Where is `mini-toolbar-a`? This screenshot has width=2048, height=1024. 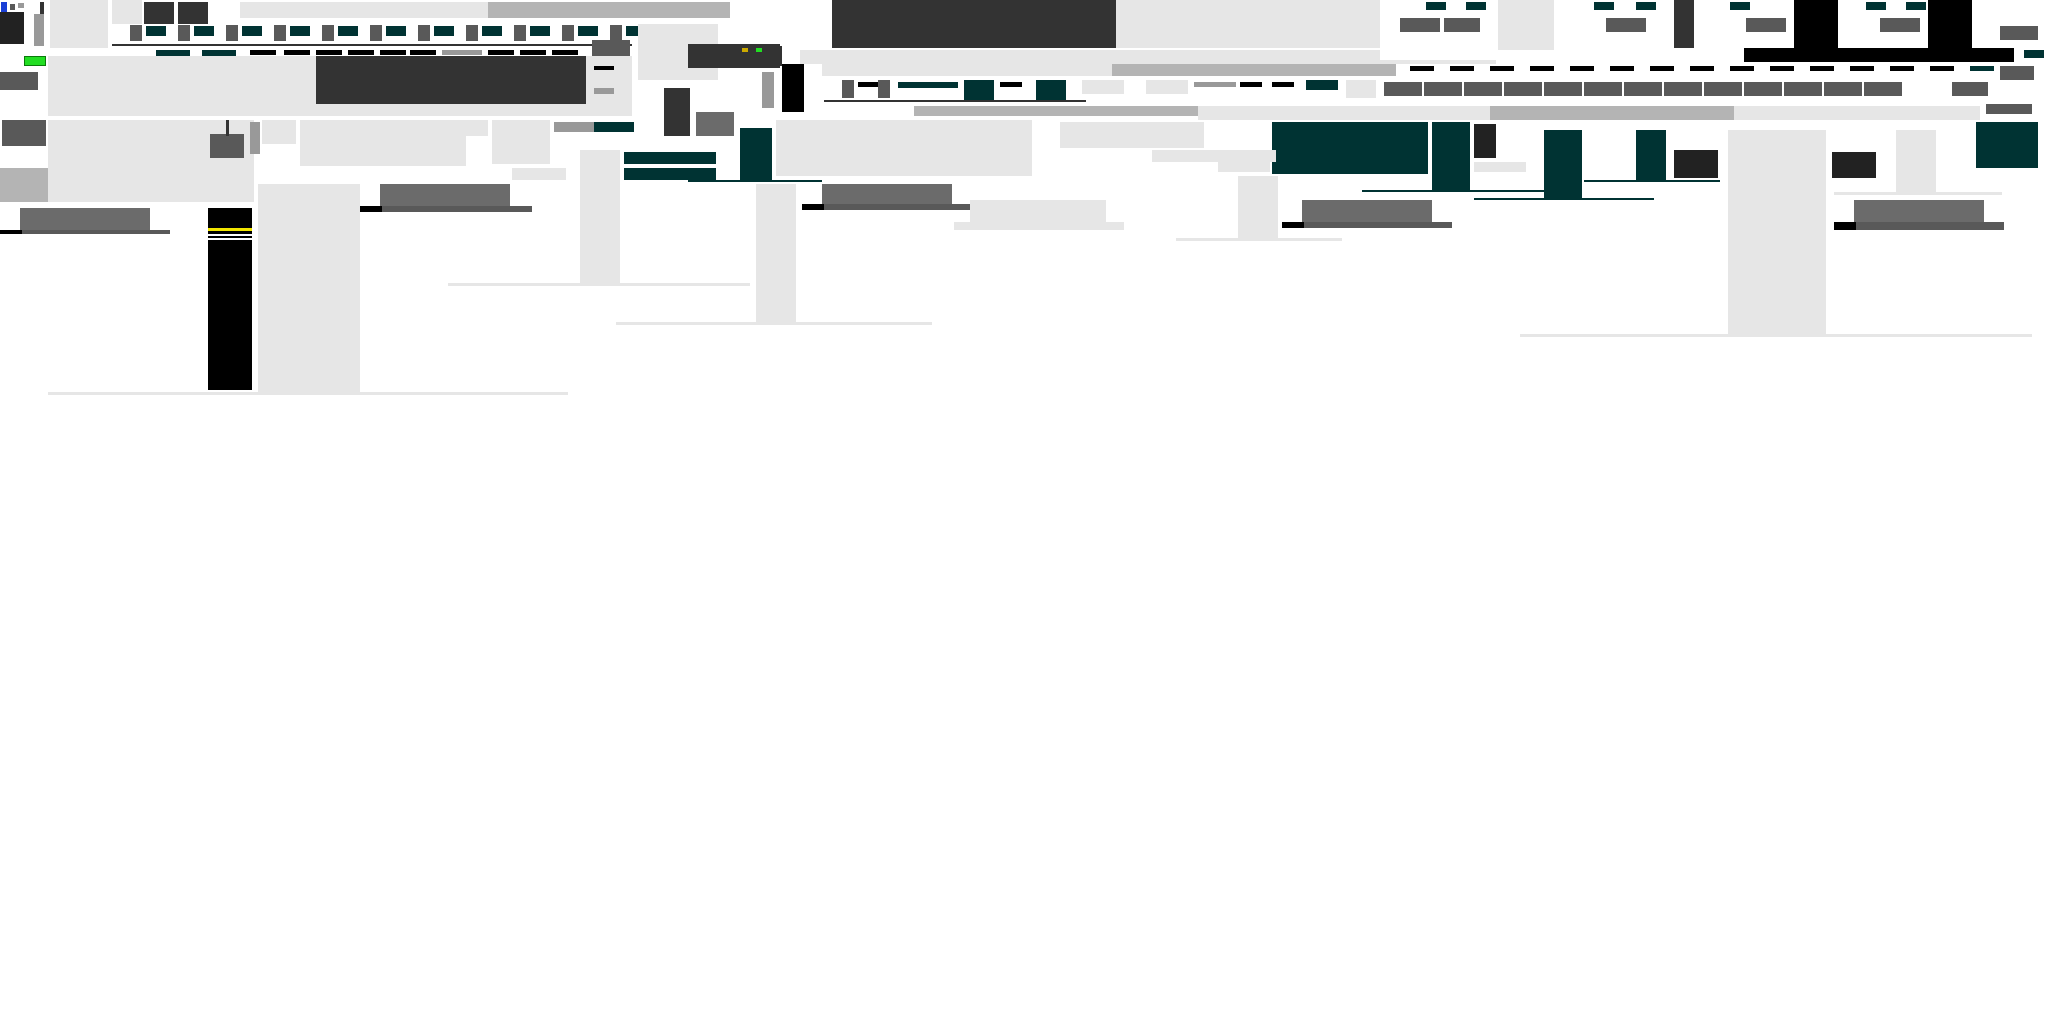
mini-toolbar-a is located at coordinates (611, 48).